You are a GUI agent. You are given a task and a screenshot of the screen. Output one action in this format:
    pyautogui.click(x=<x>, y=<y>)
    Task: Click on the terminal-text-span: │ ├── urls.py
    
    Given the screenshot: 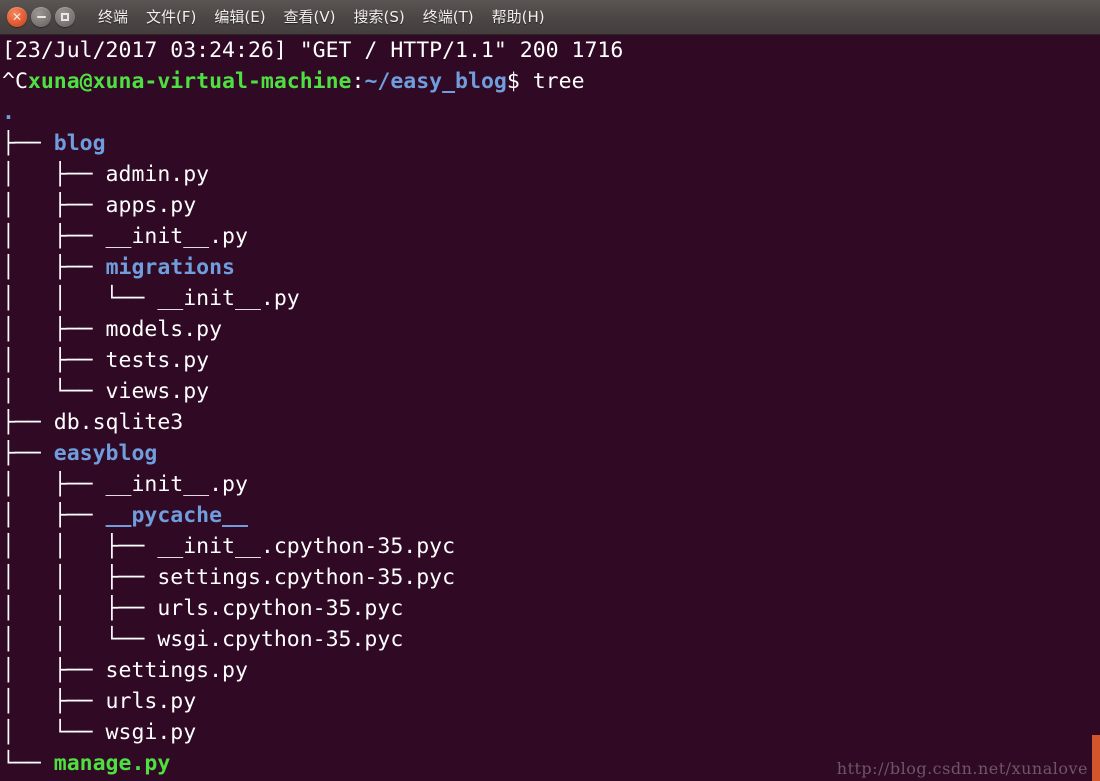 What is the action you would take?
    pyautogui.click(x=99, y=701)
    